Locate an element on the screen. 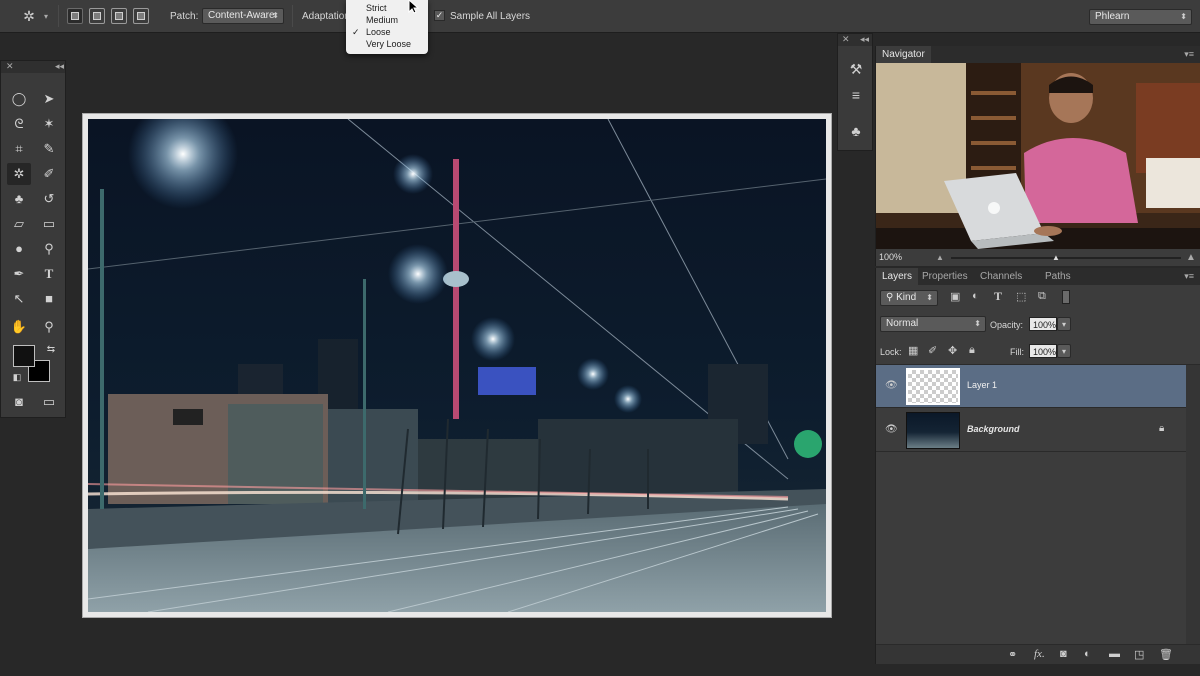 The image size is (1200, 676). default-colors-icon: ◧ is located at coordinates (17, 377).